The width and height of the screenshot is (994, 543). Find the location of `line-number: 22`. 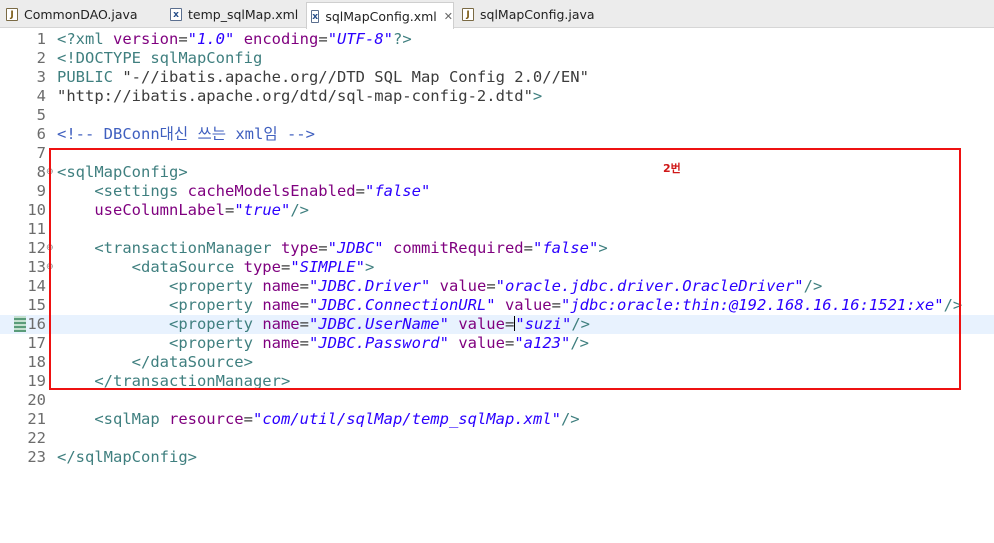

line-number: 22 is located at coordinates (36, 438).